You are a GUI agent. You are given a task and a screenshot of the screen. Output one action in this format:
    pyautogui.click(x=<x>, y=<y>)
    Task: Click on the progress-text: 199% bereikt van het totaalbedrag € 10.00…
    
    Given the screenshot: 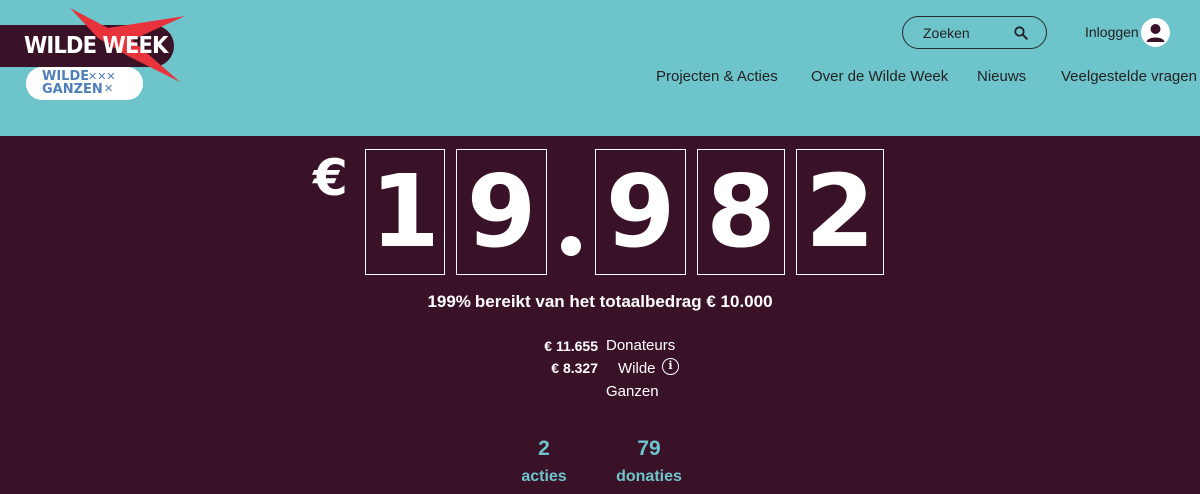 What is the action you would take?
    pyautogui.click(x=600, y=302)
    